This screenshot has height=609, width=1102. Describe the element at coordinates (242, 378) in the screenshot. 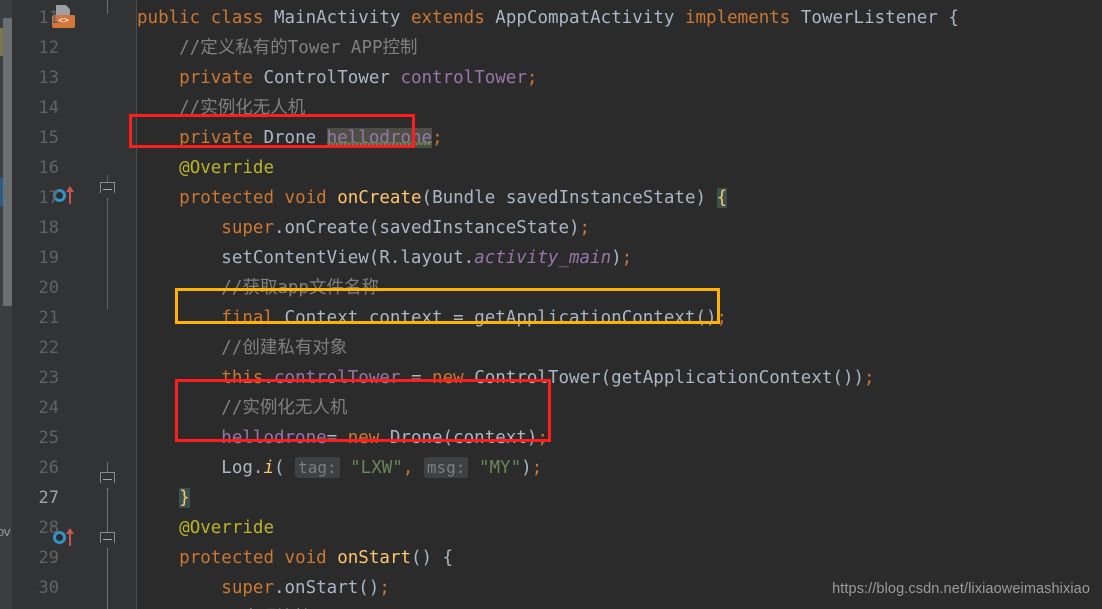

I see `code-token: this` at that location.